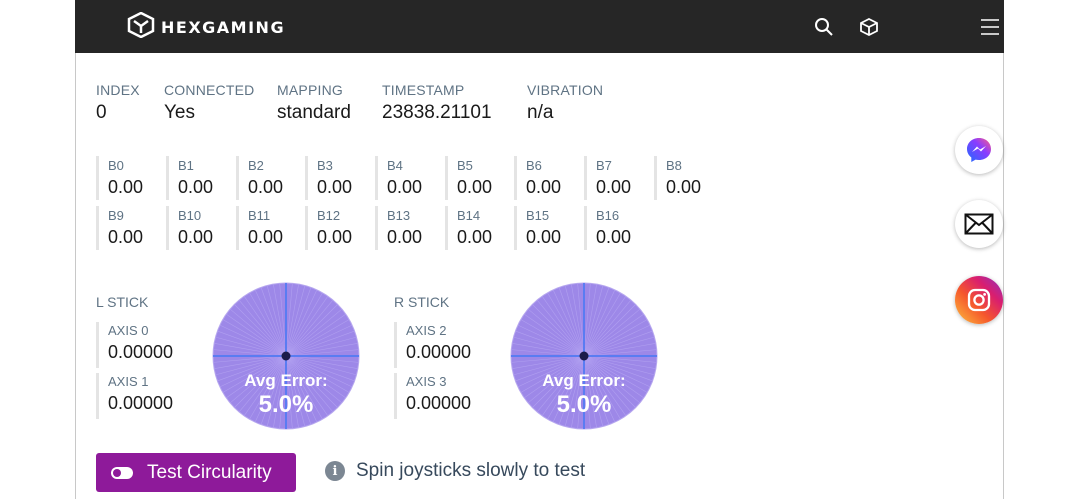  What do you see at coordinates (584, 404) in the screenshot?
I see `right-avg-error-value: 5.0%` at bounding box center [584, 404].